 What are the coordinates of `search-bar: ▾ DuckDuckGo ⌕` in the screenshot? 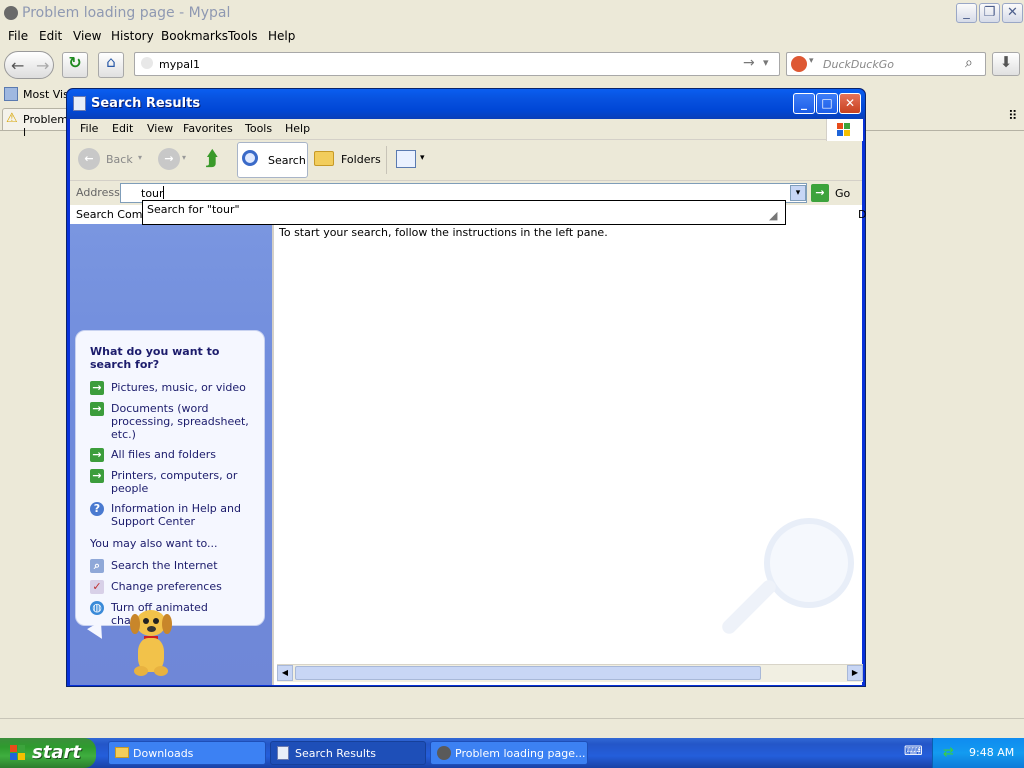 It's located at (886, 64).